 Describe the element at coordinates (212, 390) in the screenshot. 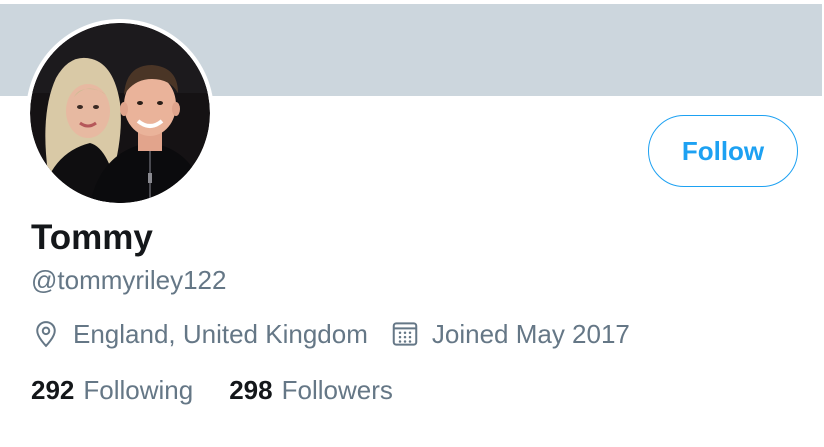

I see `profile-stats: 292 Following 298 Followers` at that location.